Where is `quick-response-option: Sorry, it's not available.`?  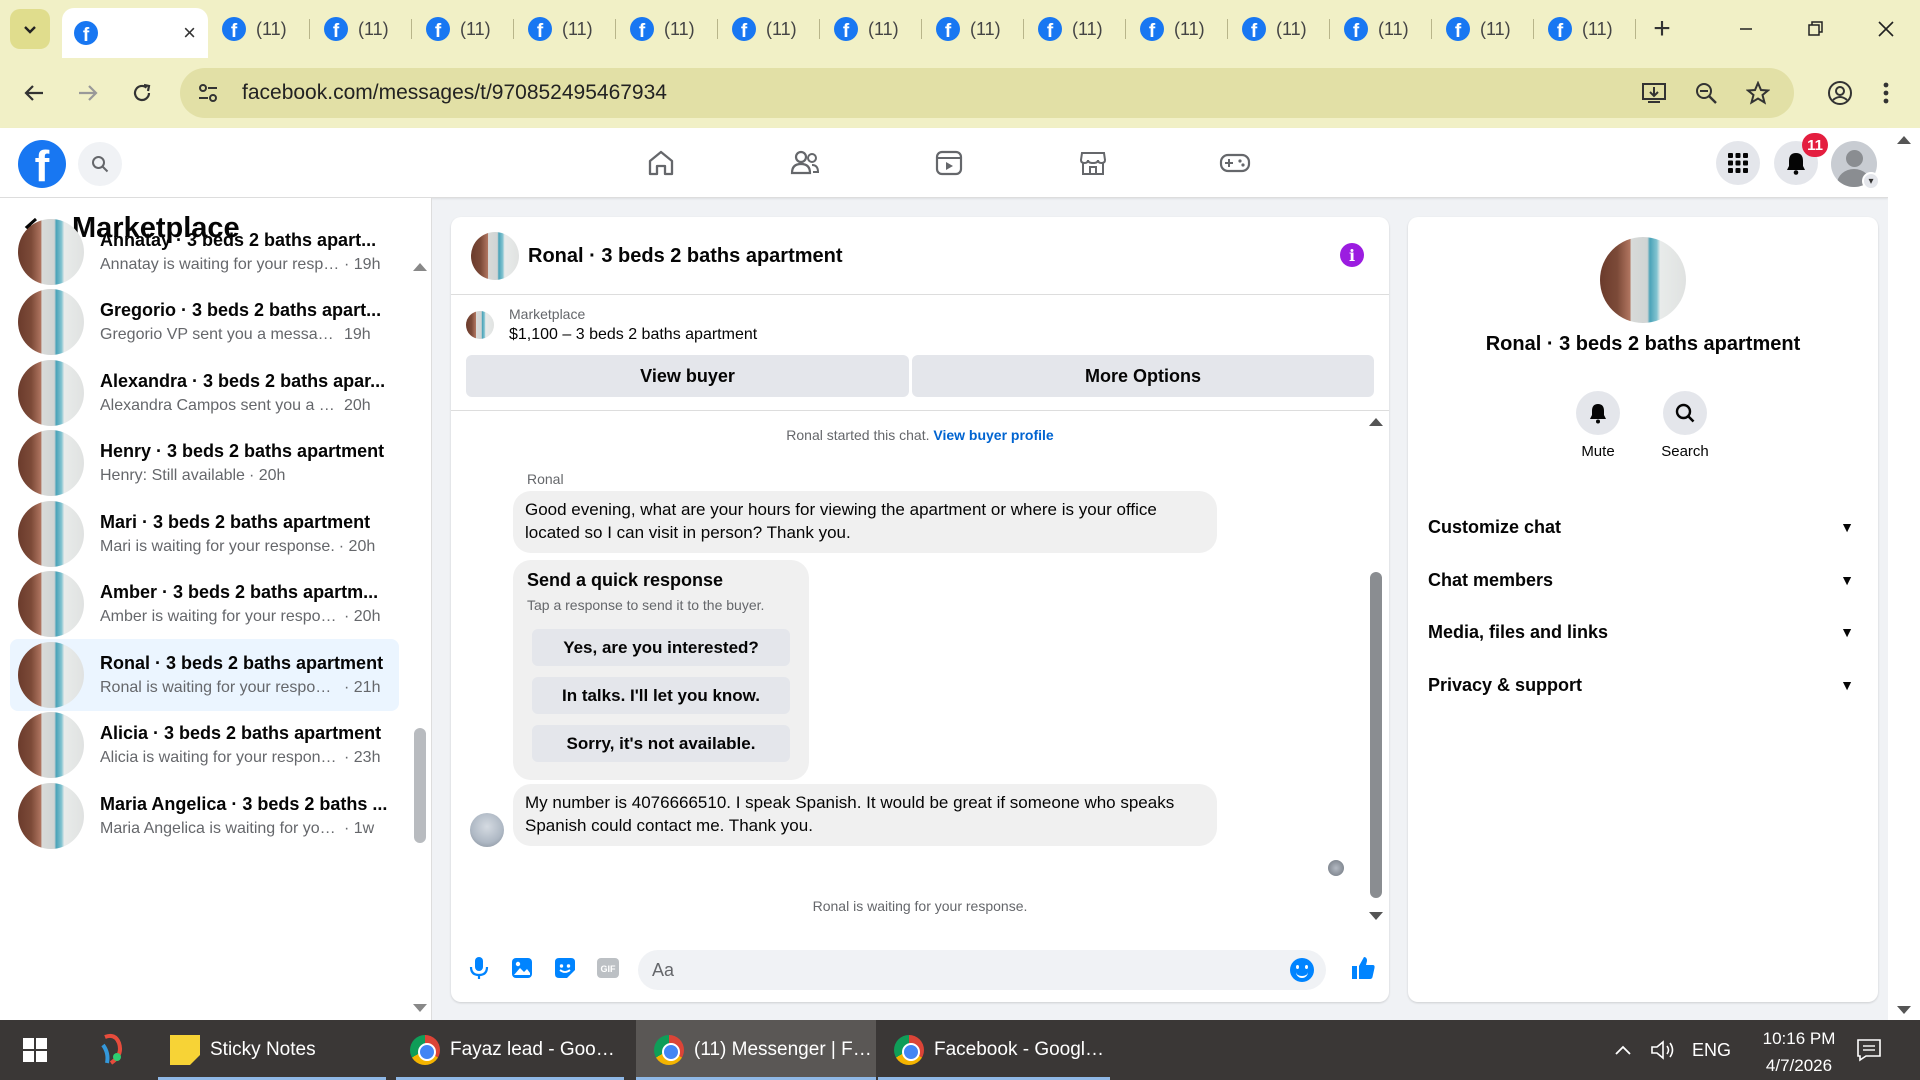 quick-response-option: Sorry, it's not available. is located at coordinates (661, 743).